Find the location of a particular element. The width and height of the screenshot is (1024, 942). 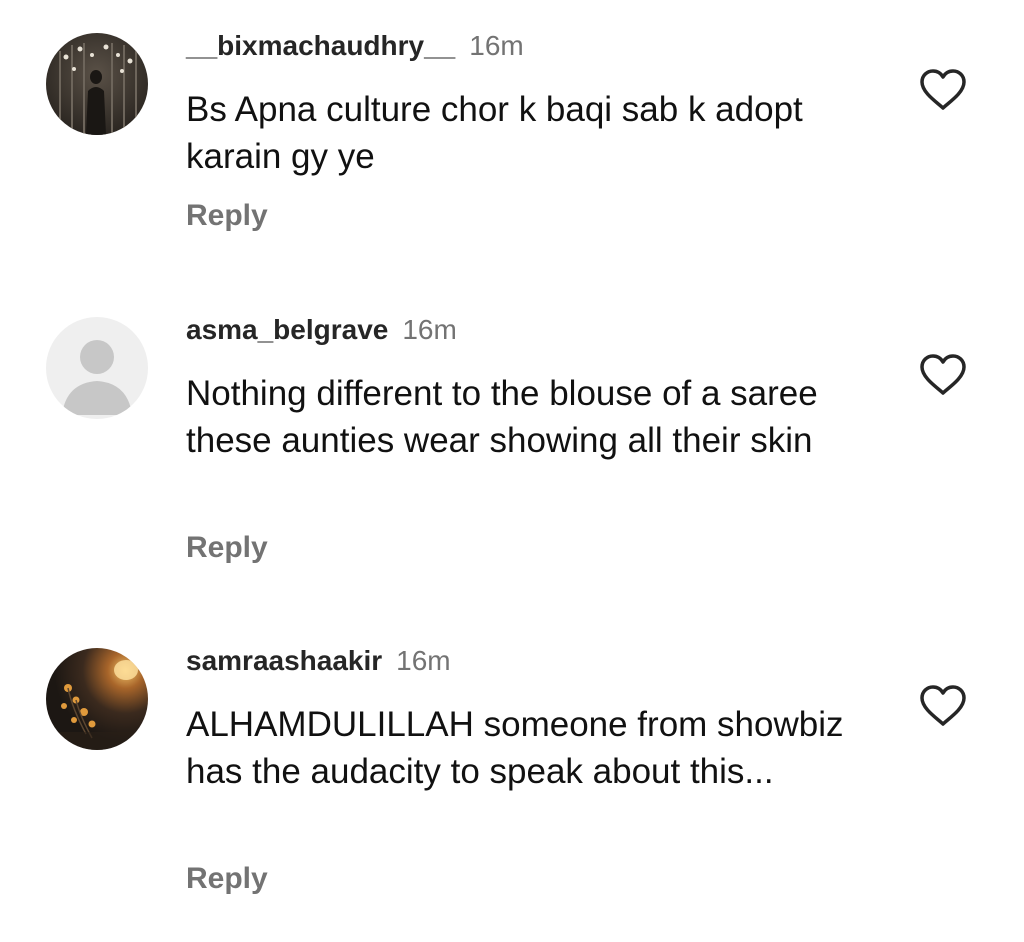

comment-meta: __bixmachaudhry__ 16m is located at coordinates (355, 46).